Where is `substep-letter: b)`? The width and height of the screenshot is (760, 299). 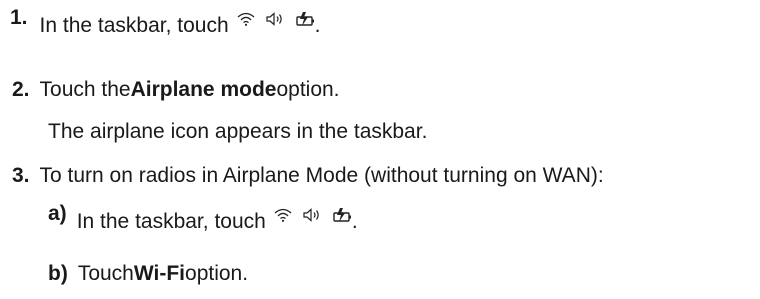
substep-letter: b) is located at coordinates (58, 273).